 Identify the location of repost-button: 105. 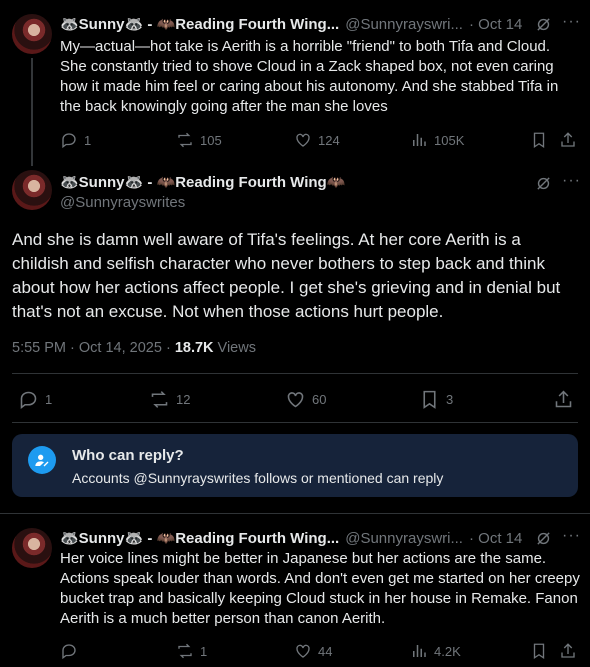
(199, 140).